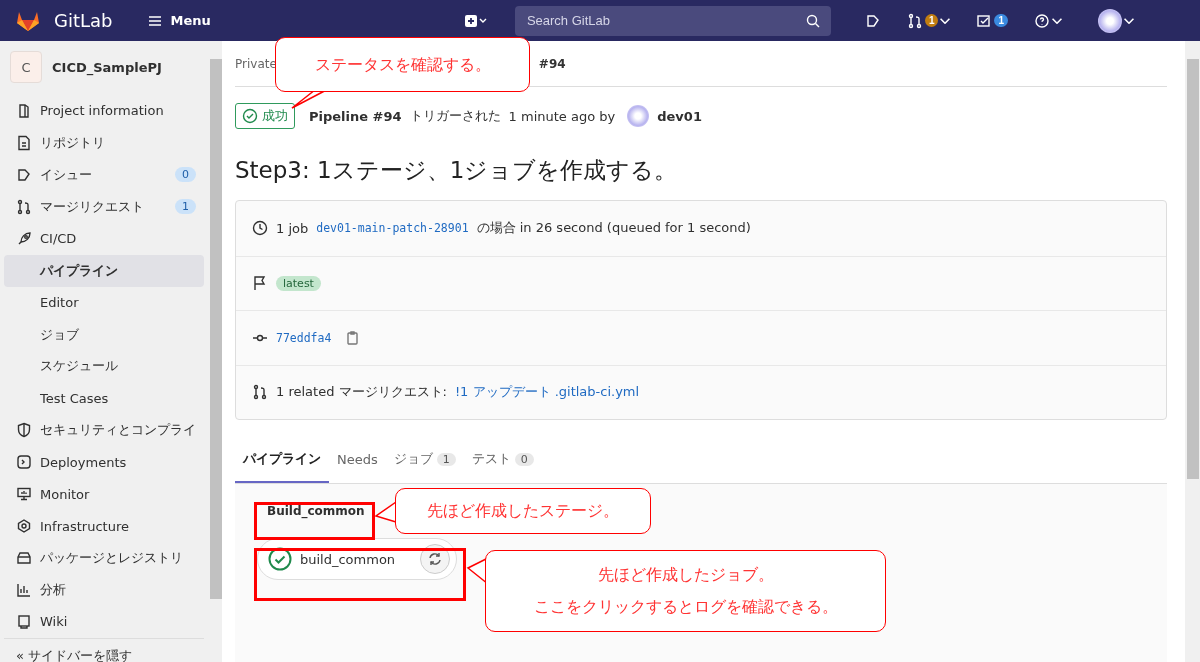 This screenshot has width=1200, height=662. Describe the element at coordinates (679, 116) in the screenshot. I see `user-link: dev01` at that location.